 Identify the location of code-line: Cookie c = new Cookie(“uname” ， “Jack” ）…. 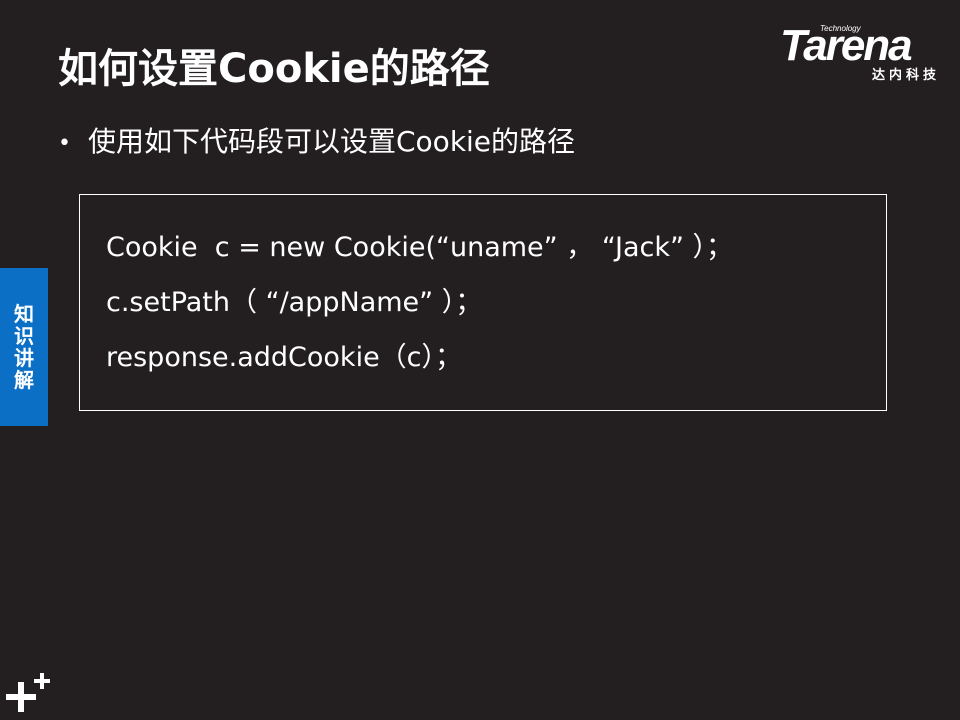
(420, 247).